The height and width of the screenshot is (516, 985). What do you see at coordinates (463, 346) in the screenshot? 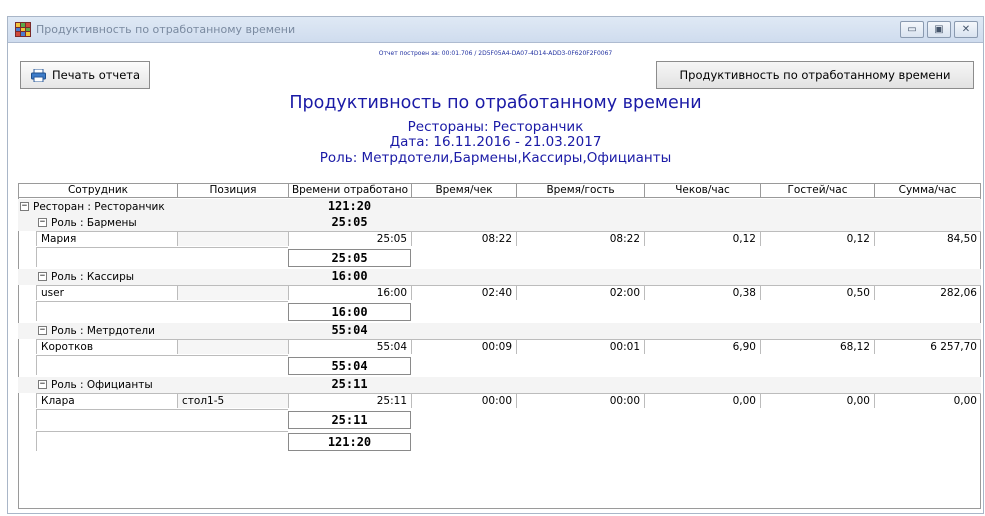
I see `table-cell-time-per-check: 00:09` at bounding box center [463, 346].